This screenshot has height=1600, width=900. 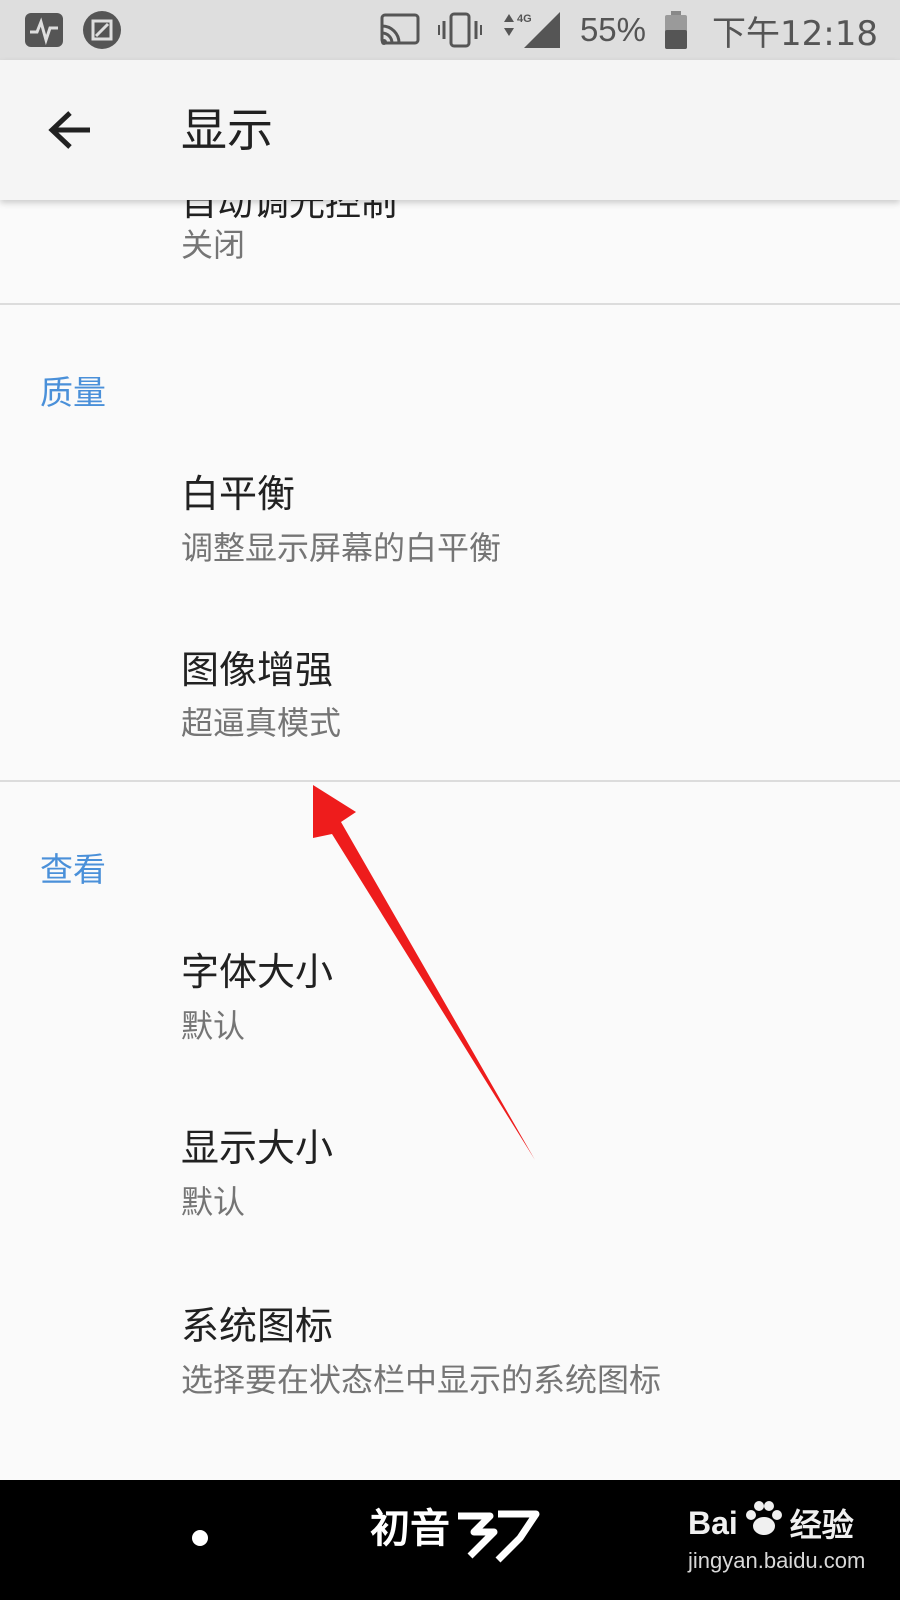 I want to click on pref-display-size: 显示大小 默认, so click(x=450, y=1177).